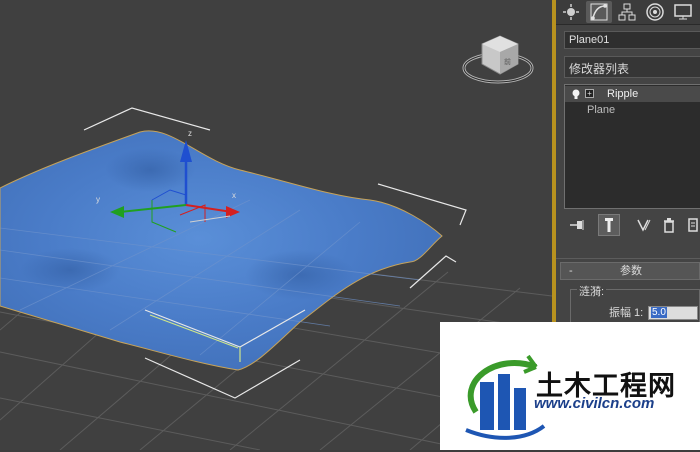 This screenshot has height=452, width=700. I want to click on monitor-icon, so click(683, 12).